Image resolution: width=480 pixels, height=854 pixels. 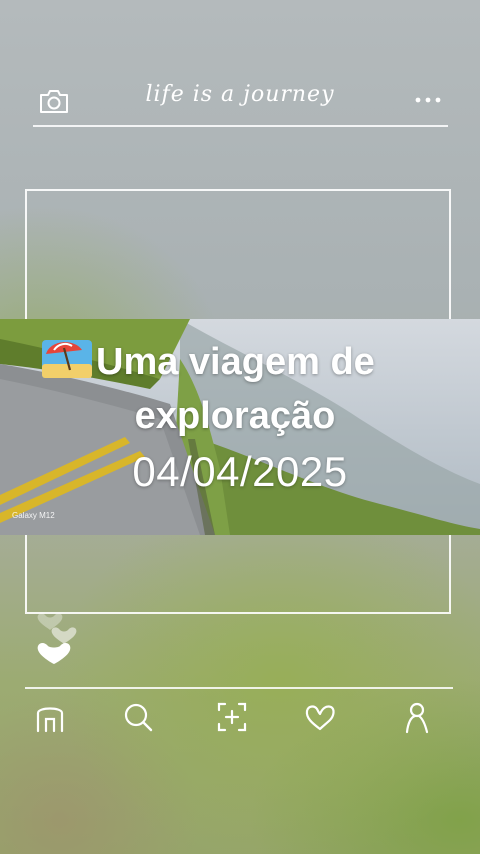 I want to click on post-date: 04/04/2025, so click(x=240, y=471).